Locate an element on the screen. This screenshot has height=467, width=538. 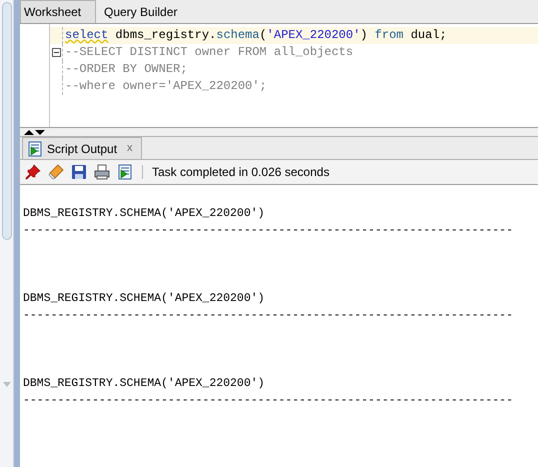
output-tab: Script Output x is located at coordinates (82, 148).